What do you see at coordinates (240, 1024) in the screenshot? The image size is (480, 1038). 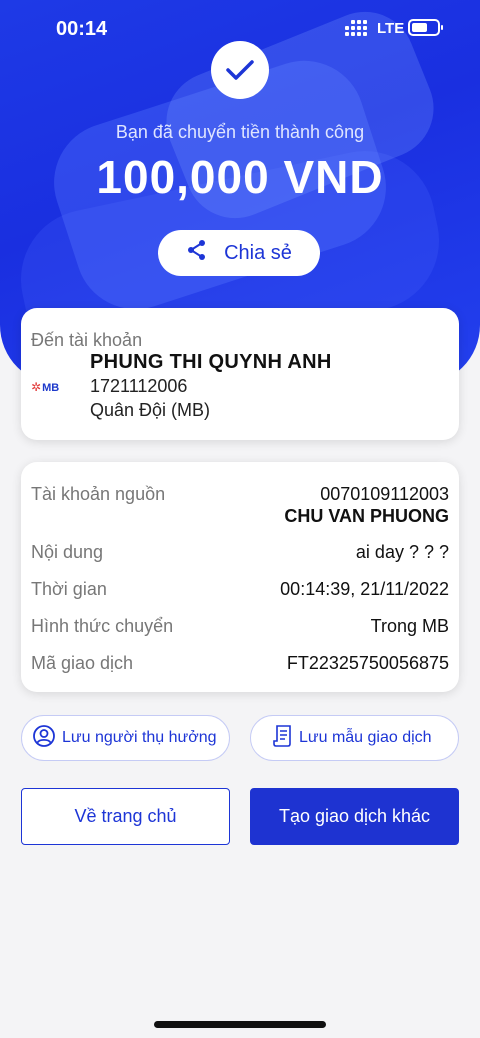 I see `home-indicator` at bounding box center [240, 1024].